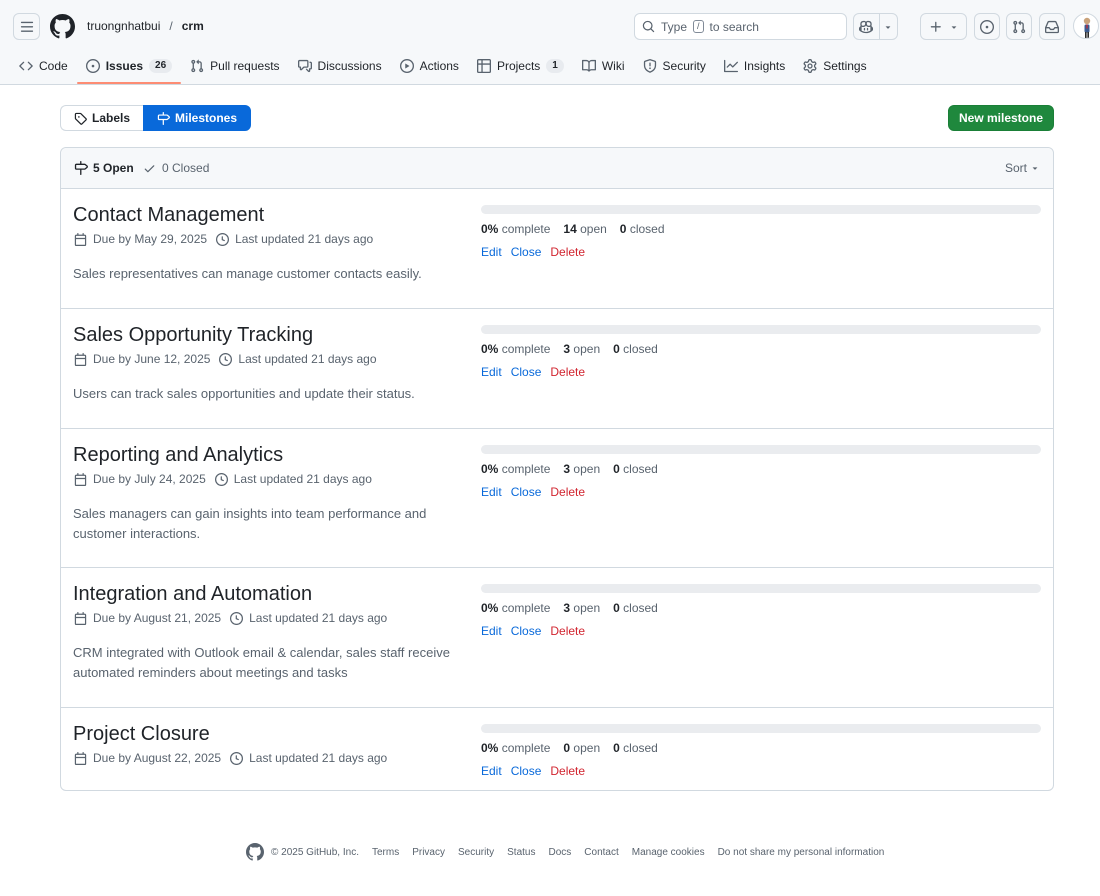 This screenshot has width=1100, height=896. What do you see at coordinates (935, 26) in the screenshot?
I see `plus-icon` at bounding box center [935, 26].